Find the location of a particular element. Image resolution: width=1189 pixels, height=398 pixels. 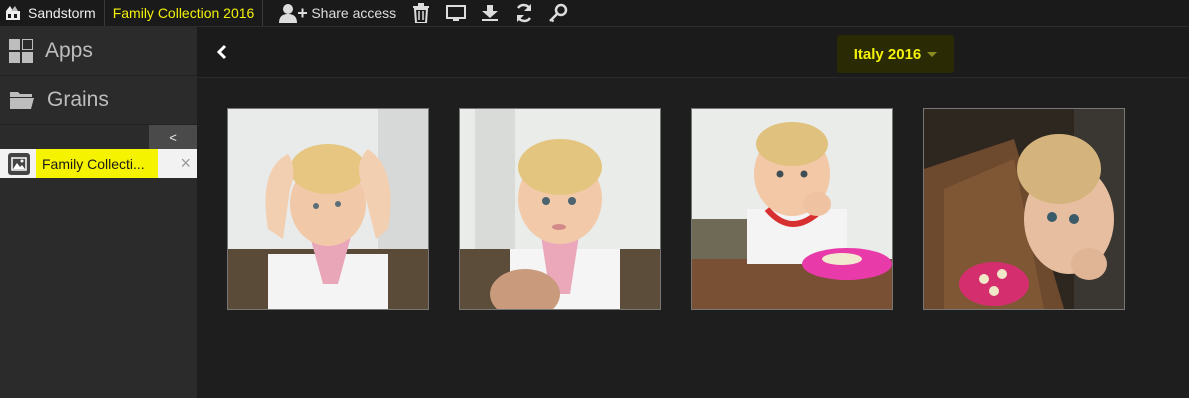

album-selector: Italy 2016 is located at coordinates (895, 54).